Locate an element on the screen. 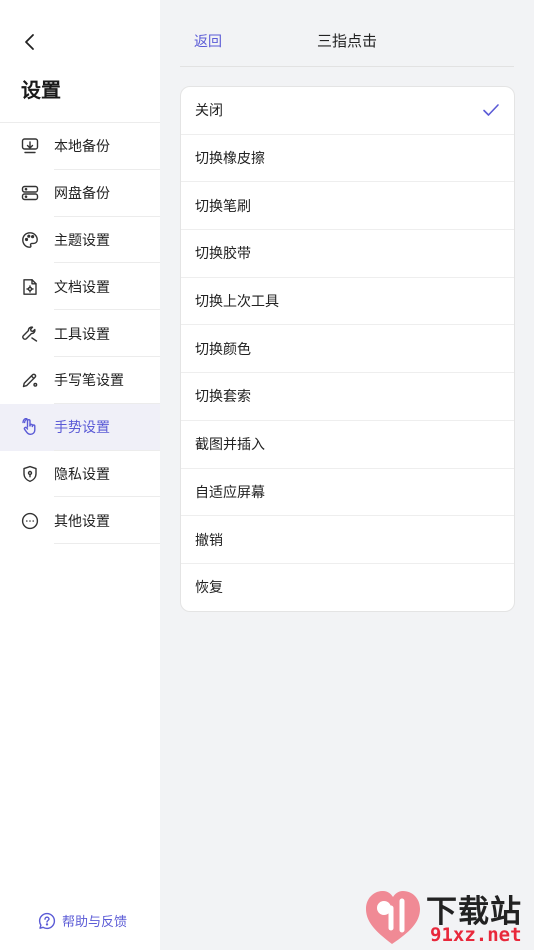 The width and height of the screenshot is (534, 950). option-label: 恢复 is located at coordinates (209, 588).